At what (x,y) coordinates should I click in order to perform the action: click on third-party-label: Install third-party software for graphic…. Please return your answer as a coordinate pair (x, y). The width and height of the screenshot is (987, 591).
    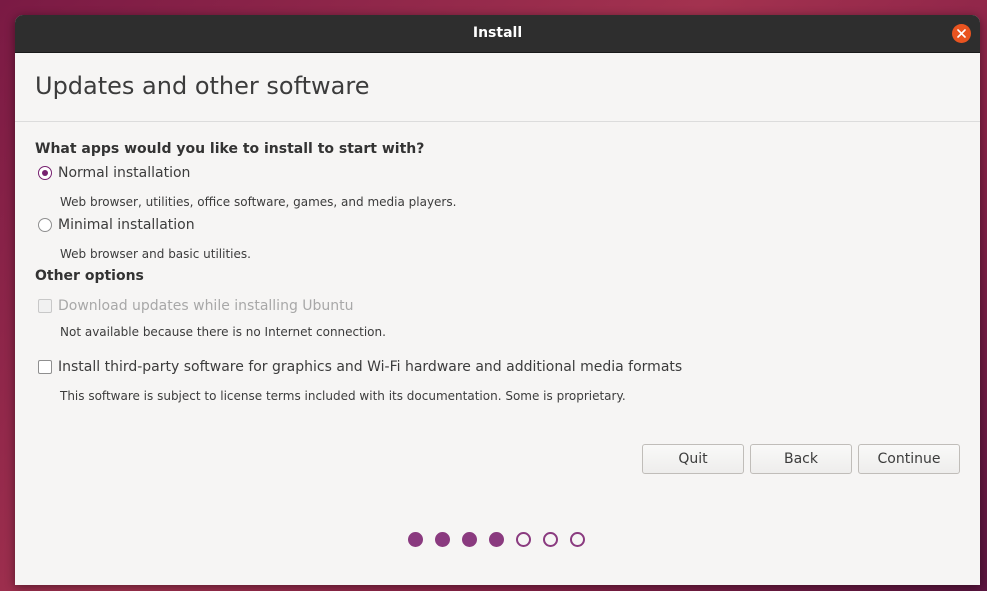
    Looking at the image, I should click on (370, 367).